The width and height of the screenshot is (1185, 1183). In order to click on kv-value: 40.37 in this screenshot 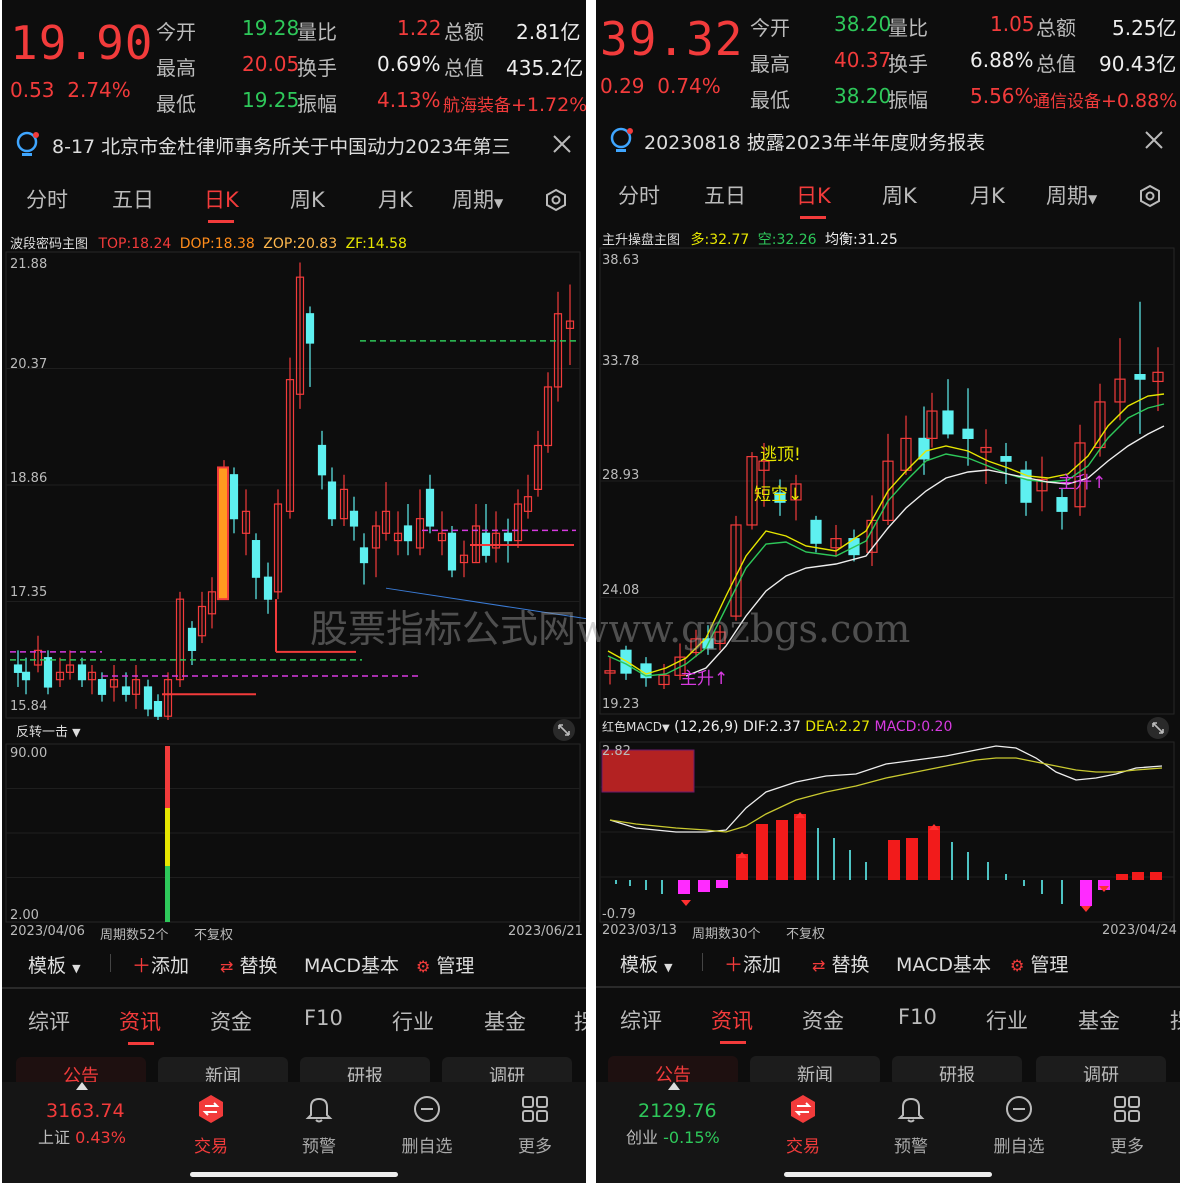, I will do `click(863, 60)`.